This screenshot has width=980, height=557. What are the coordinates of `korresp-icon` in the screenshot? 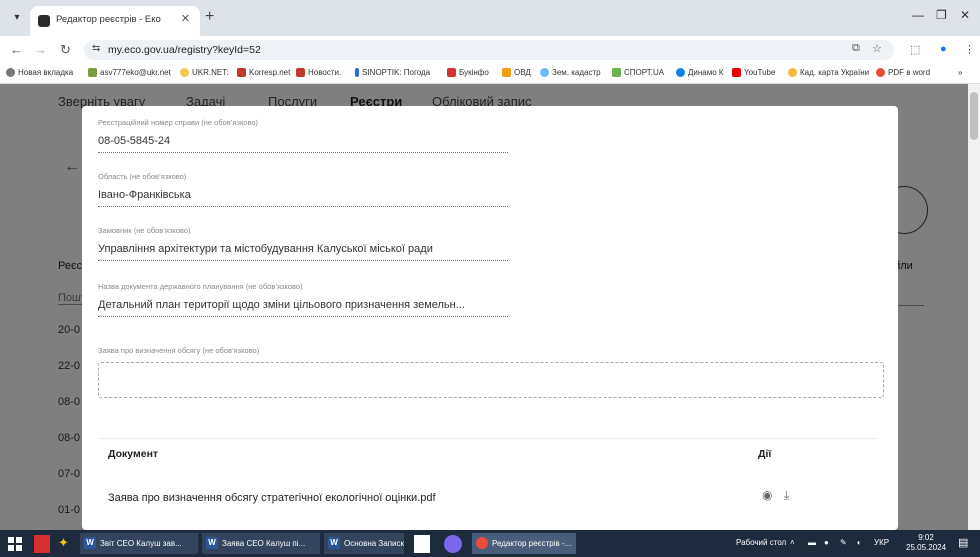 It's located at (241, 72).